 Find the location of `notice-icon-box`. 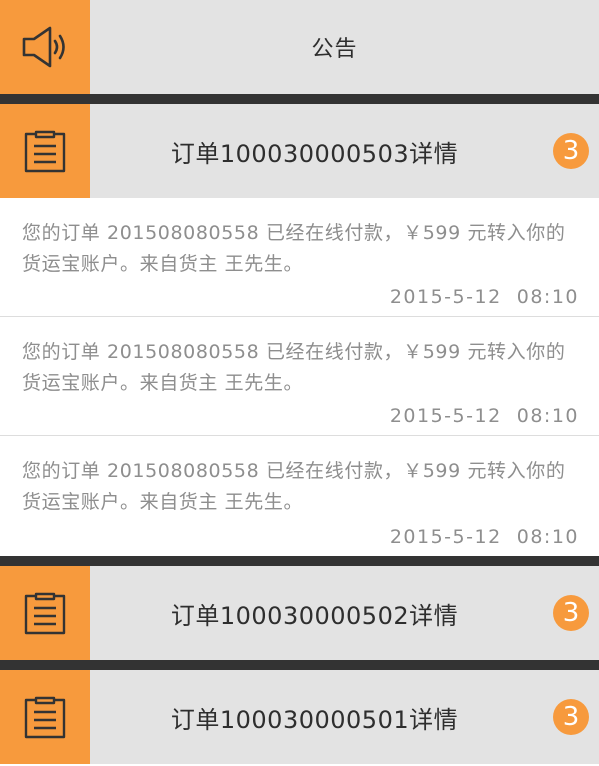

notice-icon-box is located at coordinates (45, 47).